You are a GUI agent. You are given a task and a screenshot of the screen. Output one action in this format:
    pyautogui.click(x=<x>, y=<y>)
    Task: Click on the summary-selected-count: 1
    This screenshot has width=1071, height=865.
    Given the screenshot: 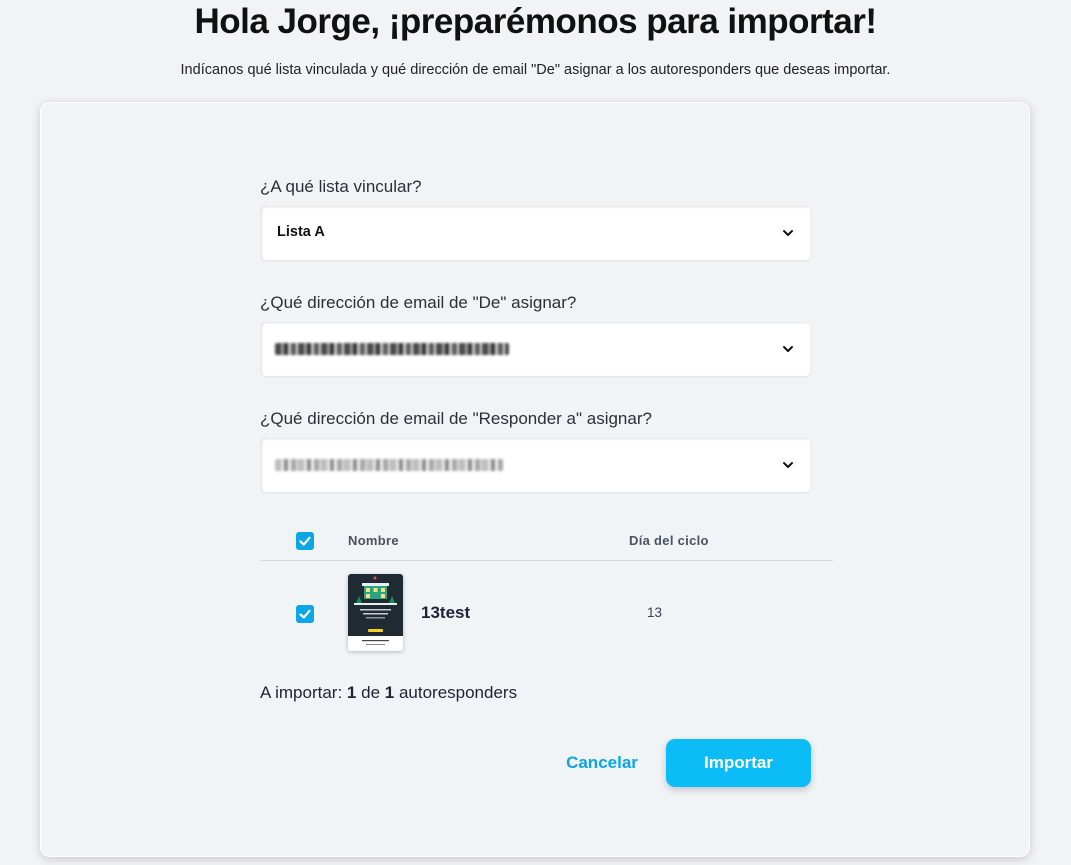 What is the action you would take?
    pyautogui.click(x=351, y=692)
    